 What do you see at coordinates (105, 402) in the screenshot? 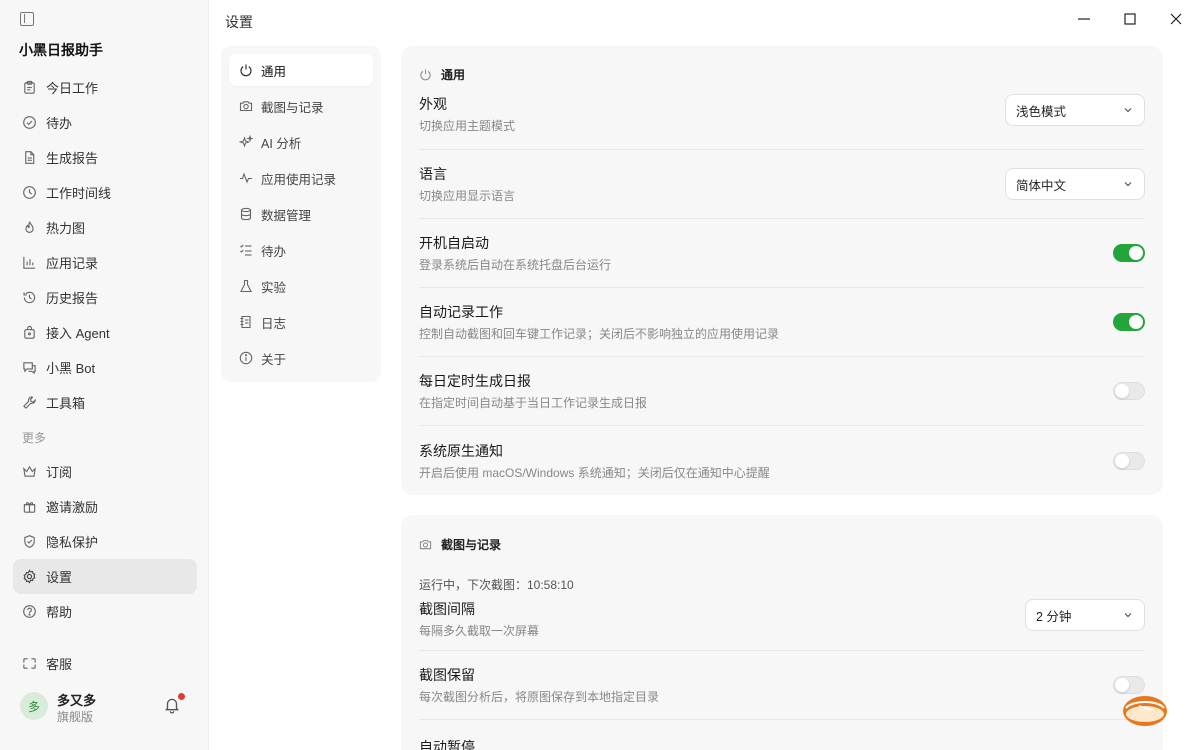
I see `sidebar-item-toolbox: 工具箱` at bounding box center [105, 402].